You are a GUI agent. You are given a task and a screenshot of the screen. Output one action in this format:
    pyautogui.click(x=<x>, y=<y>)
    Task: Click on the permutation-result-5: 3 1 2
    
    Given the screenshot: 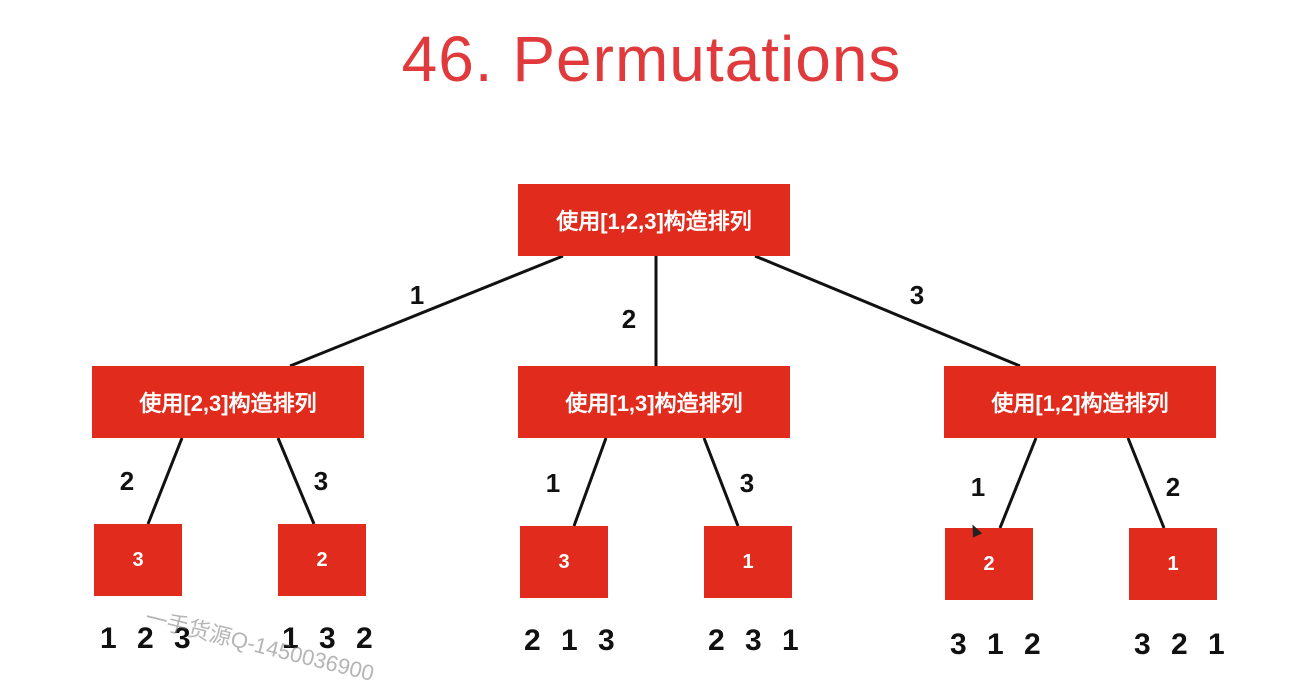 What is the action you would take?
    pyautogui.click(x=998, y=644)
    